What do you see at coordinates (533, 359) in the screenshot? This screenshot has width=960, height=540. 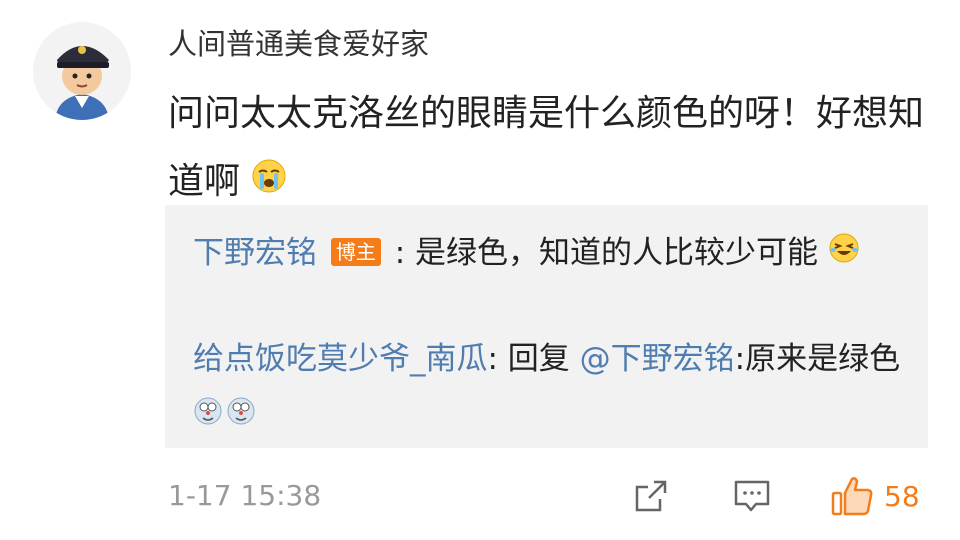 I see `reply-prefix: : 回复` at bounding box center [533, 359].